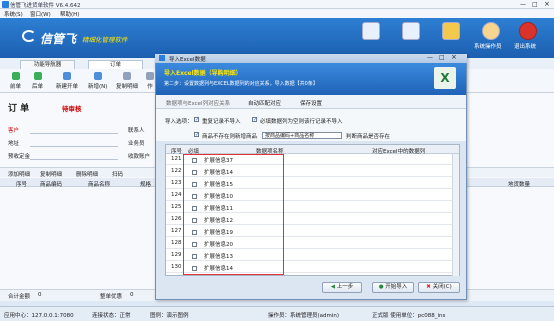 The image size is (554, 321). I want to click on row-no: 129, so click(176, 255).